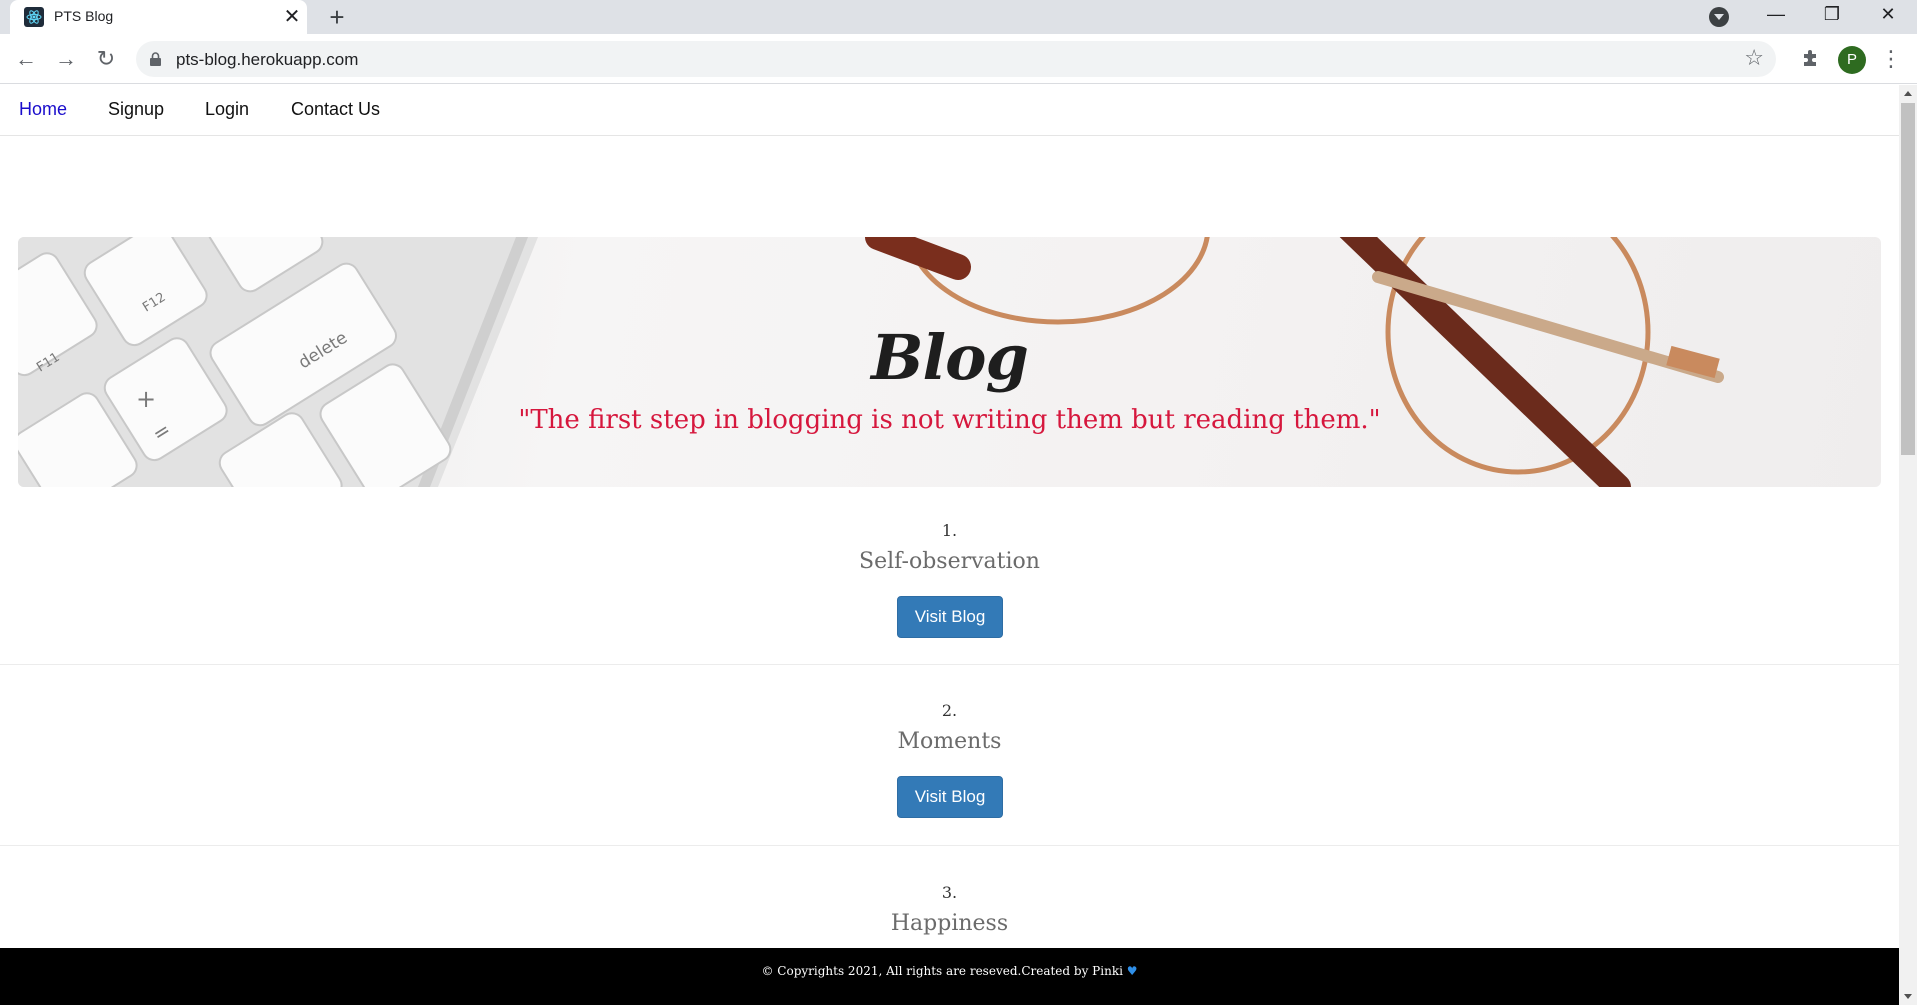 This screenshot has width=1917, height=1005. I want to click on nav-login-link: Login, so click(227, 109).